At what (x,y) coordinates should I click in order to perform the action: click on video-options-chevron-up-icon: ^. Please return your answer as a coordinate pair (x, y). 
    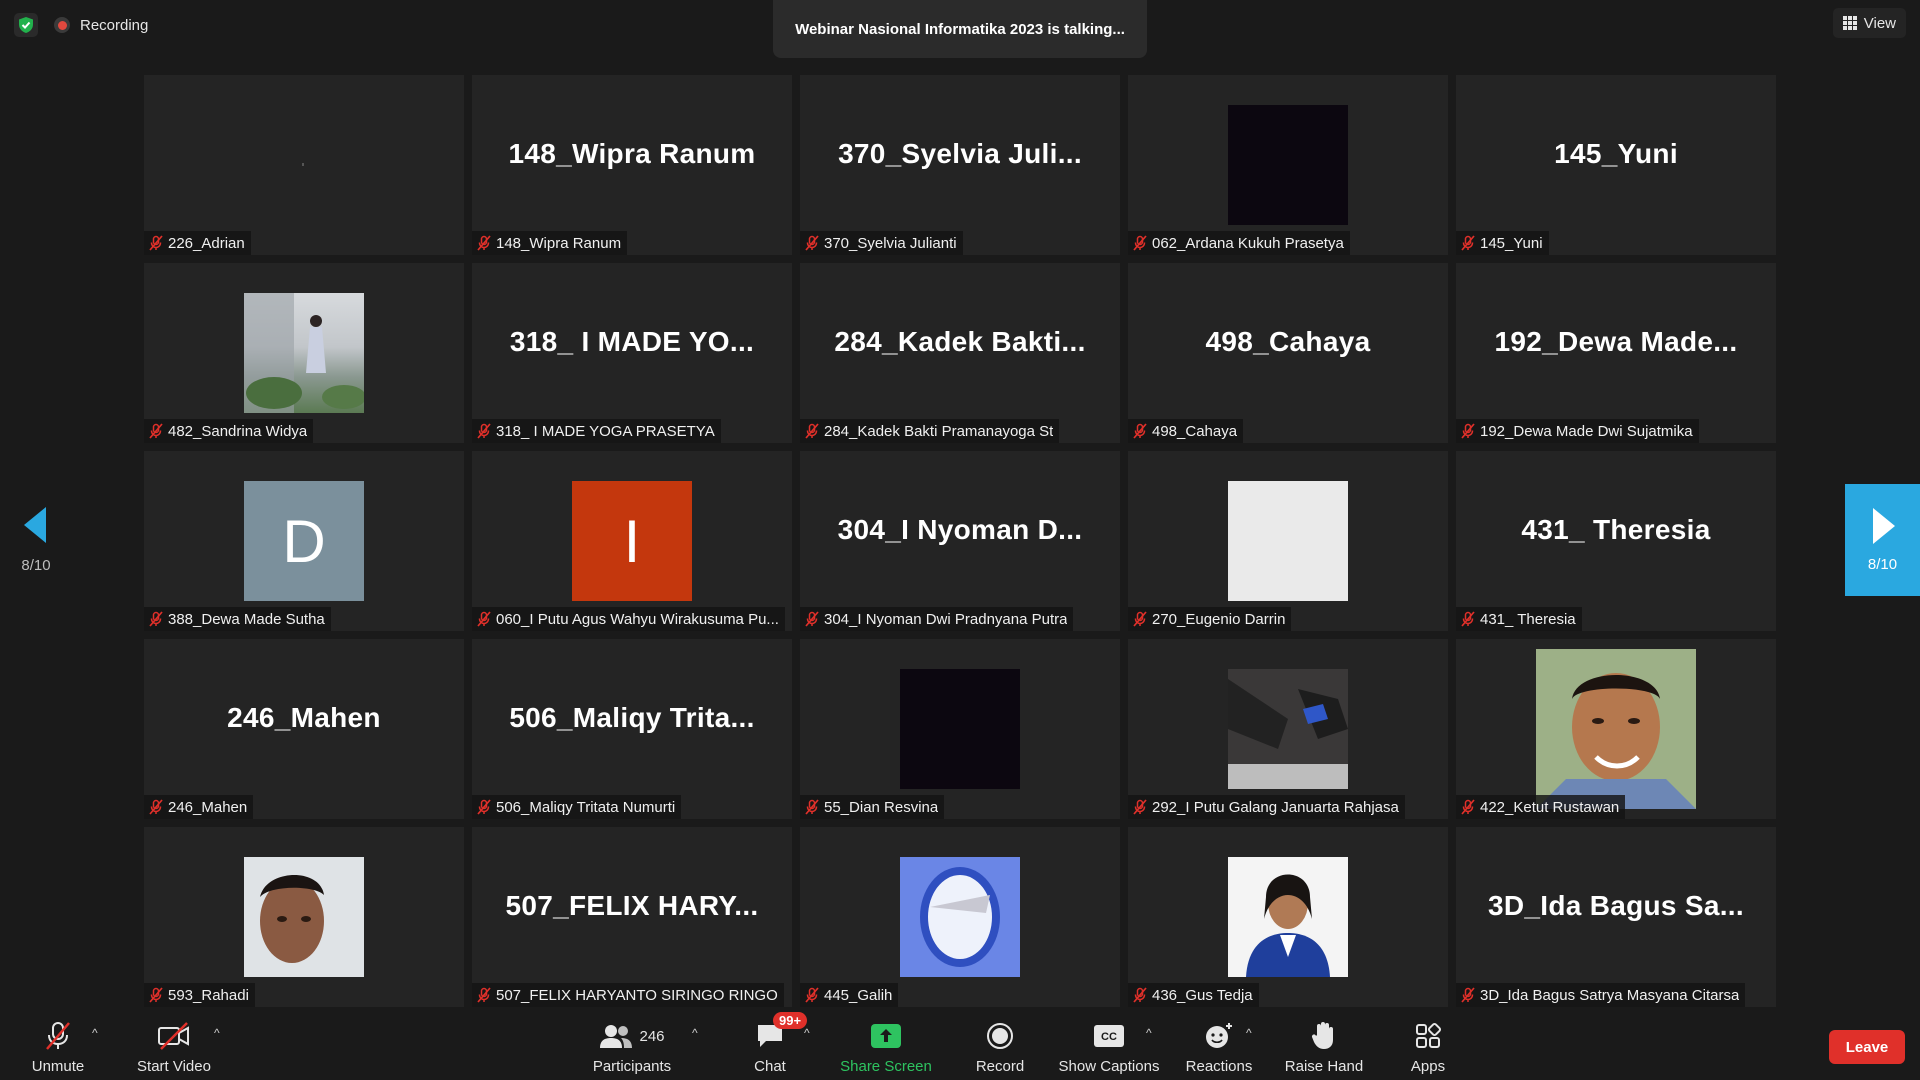
    Looking at the image, I should click on (217, 1033).